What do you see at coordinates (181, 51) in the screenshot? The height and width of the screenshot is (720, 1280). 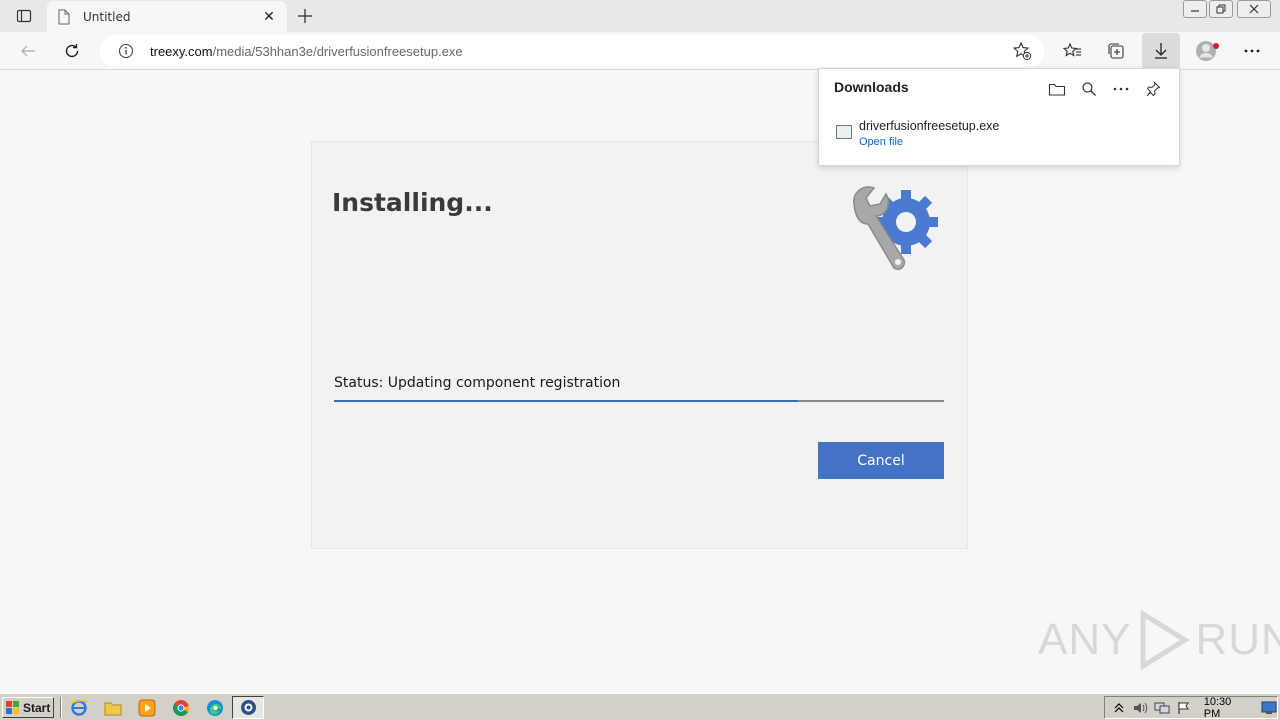 I see `url-host: treexy.com` at bounding box center [181, 51].